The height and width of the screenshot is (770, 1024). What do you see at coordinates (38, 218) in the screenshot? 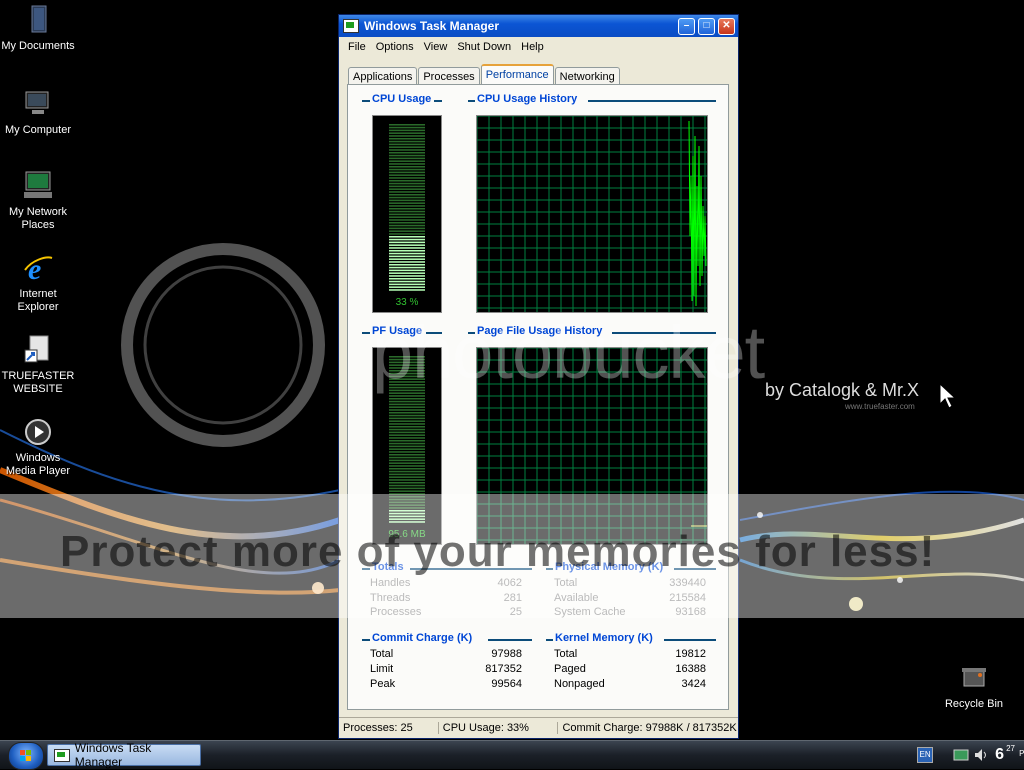
I see `desktop-icon-label: My Network Places` at bounding box center [38, 218].